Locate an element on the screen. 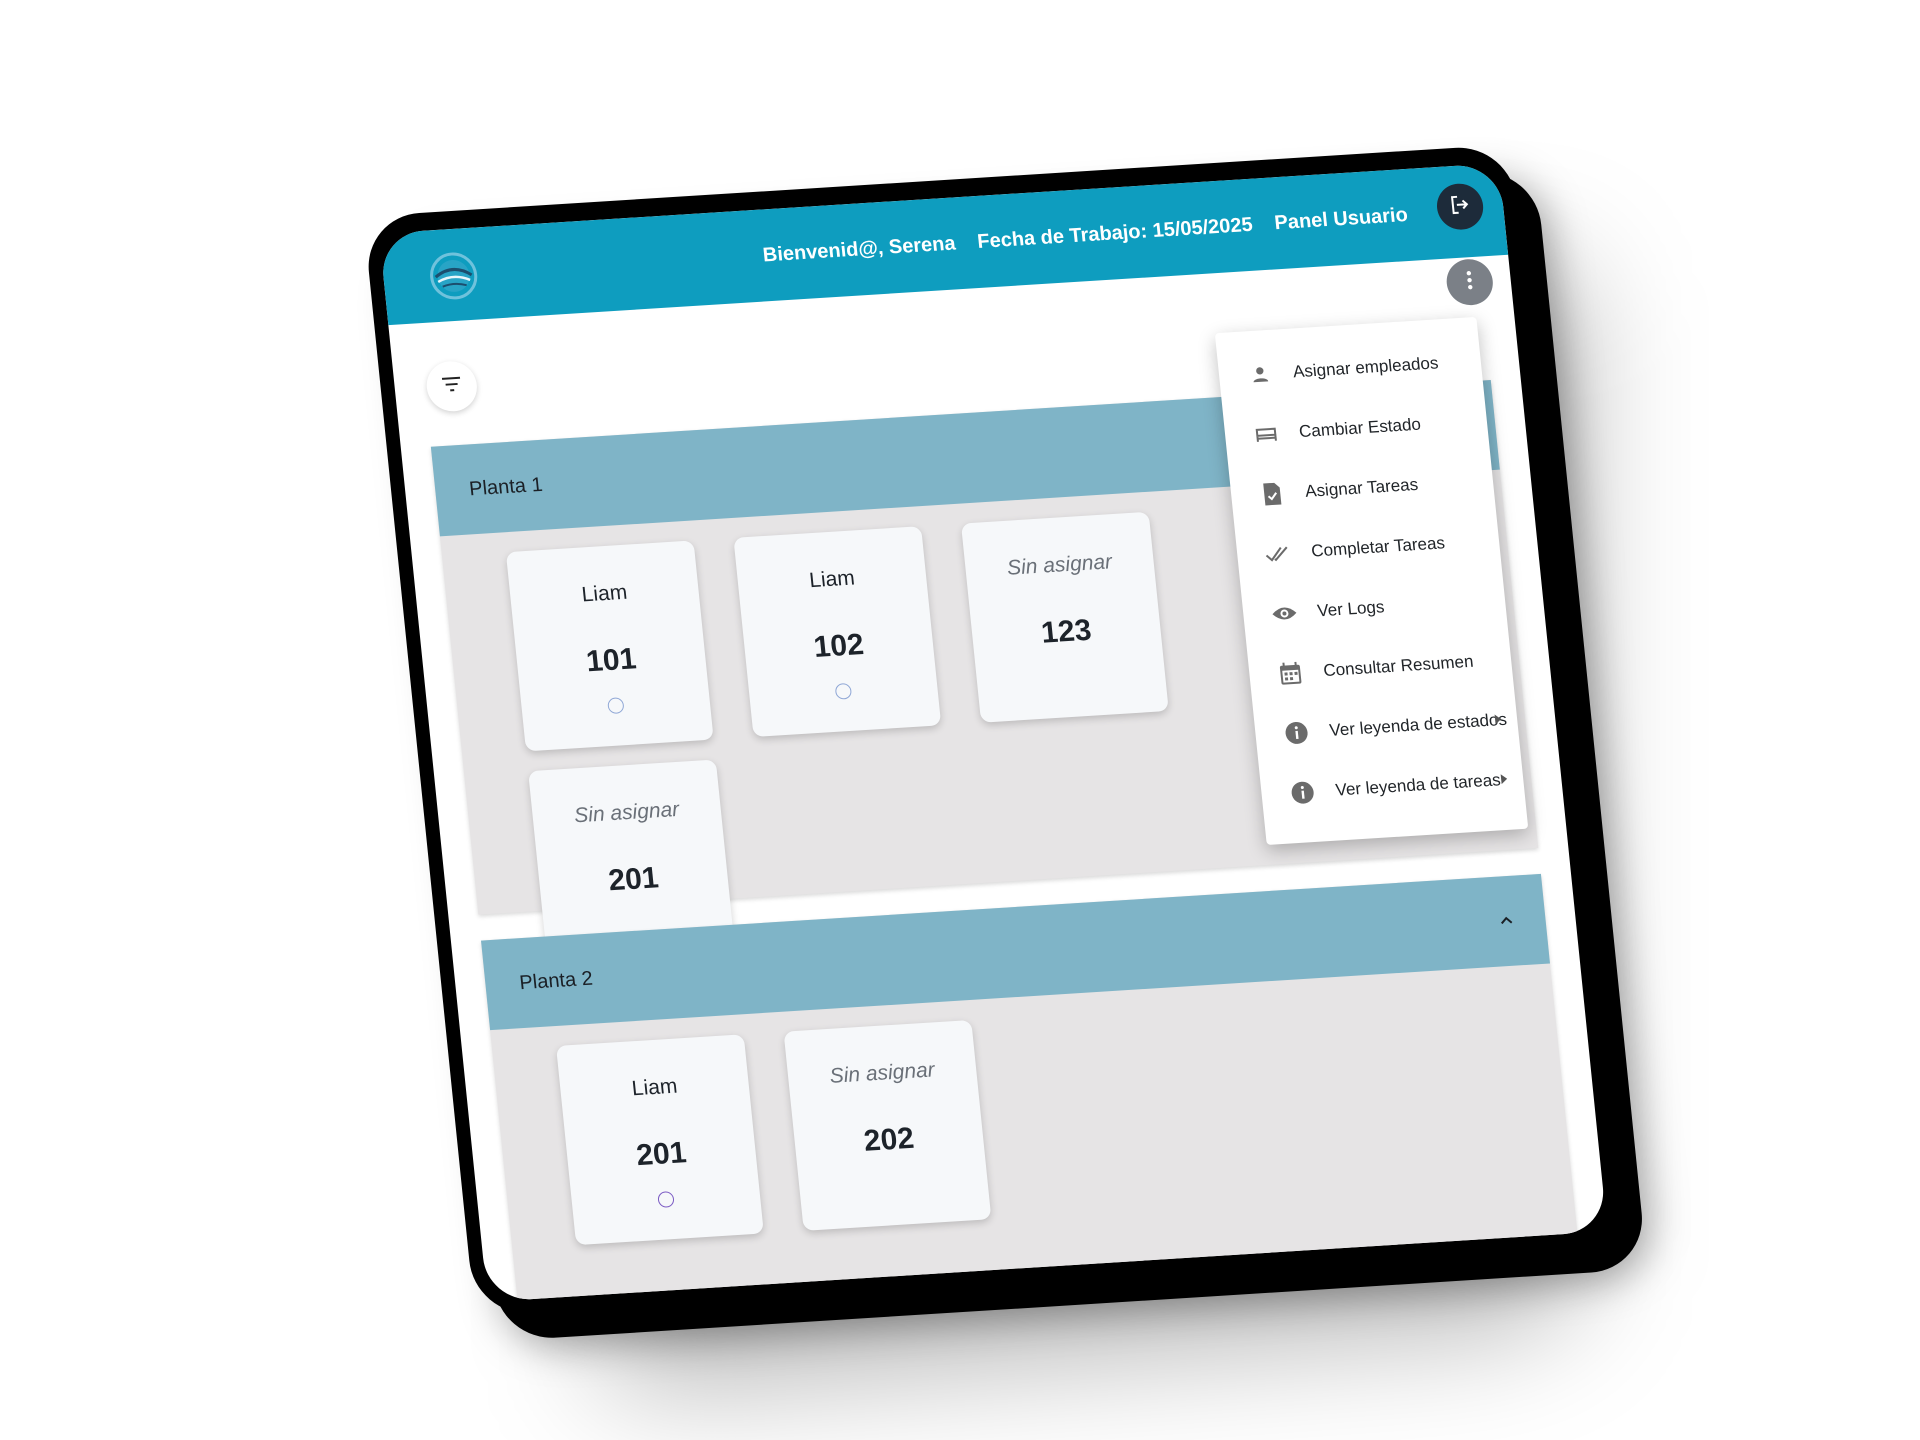 The width and height of the screenshot is (1920, 1440). more-vert-icon is located at coordinates (1469, 282).